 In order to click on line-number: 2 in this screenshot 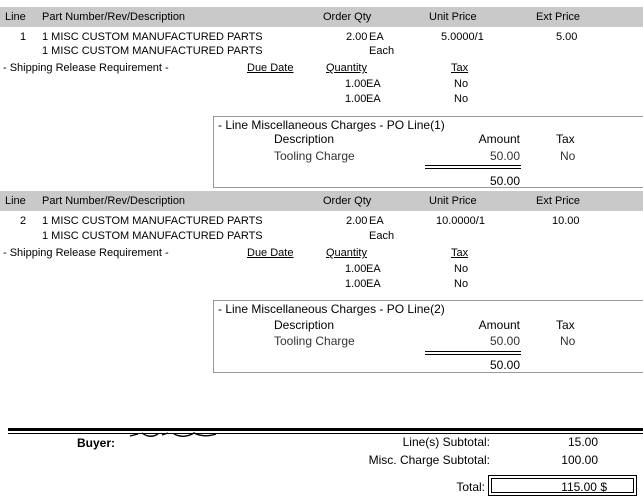, I will do `click(23, 221)`.